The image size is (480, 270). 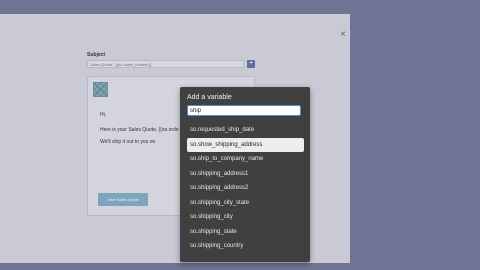 What do you see at coordinates (100, 89) in the screenshot?
I see `logo-placeholder-icon` at bounding box center [100, 89].